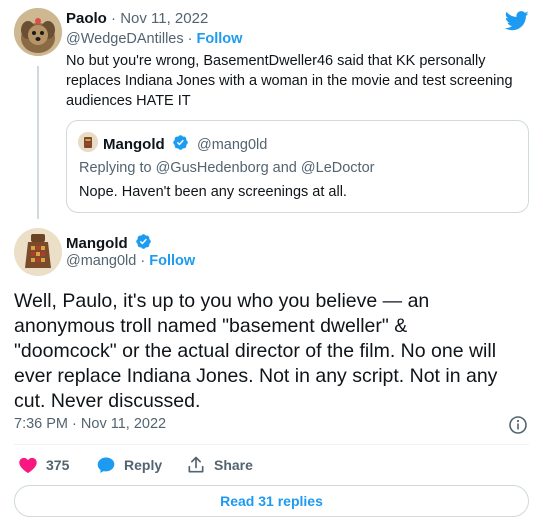 The height and width of the screenshot is (530, 543). I want to click on handle: @WedgeDAntilles, so click(125, 39).